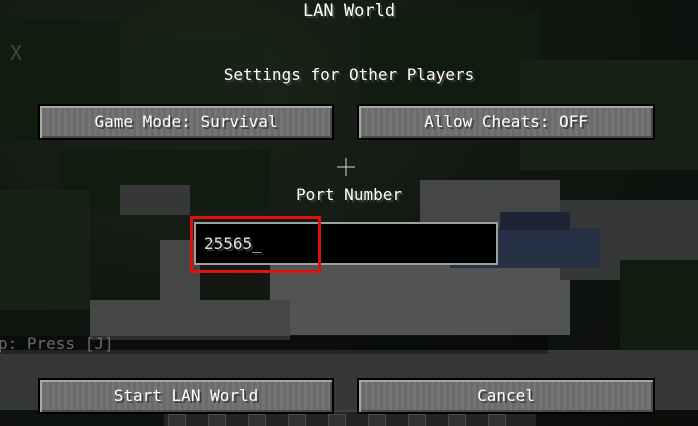 The width and height of the screenshot is (698, 426). Describe the element at coordinates (349, 11) in the screenshot. I see `screen-title: LAN World` at that location.